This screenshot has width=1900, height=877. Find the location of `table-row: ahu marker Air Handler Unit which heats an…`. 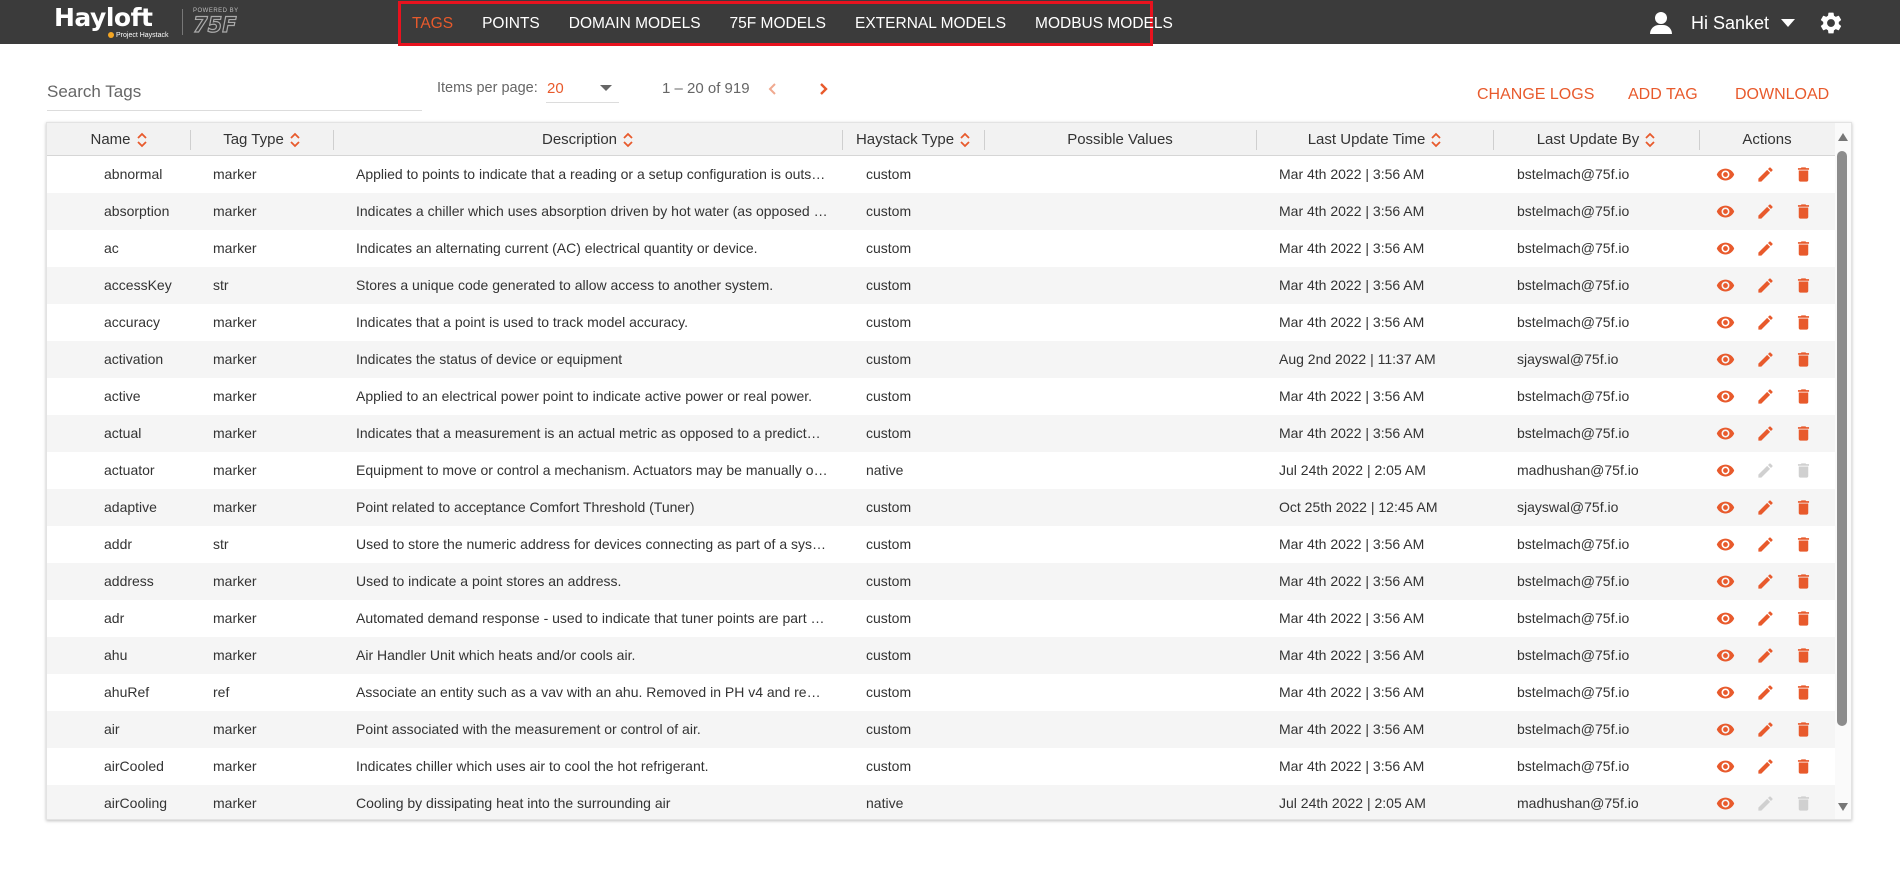

table-row: ahu marker Air Handler Unit which heats an… is located at coordinates (941, 655).